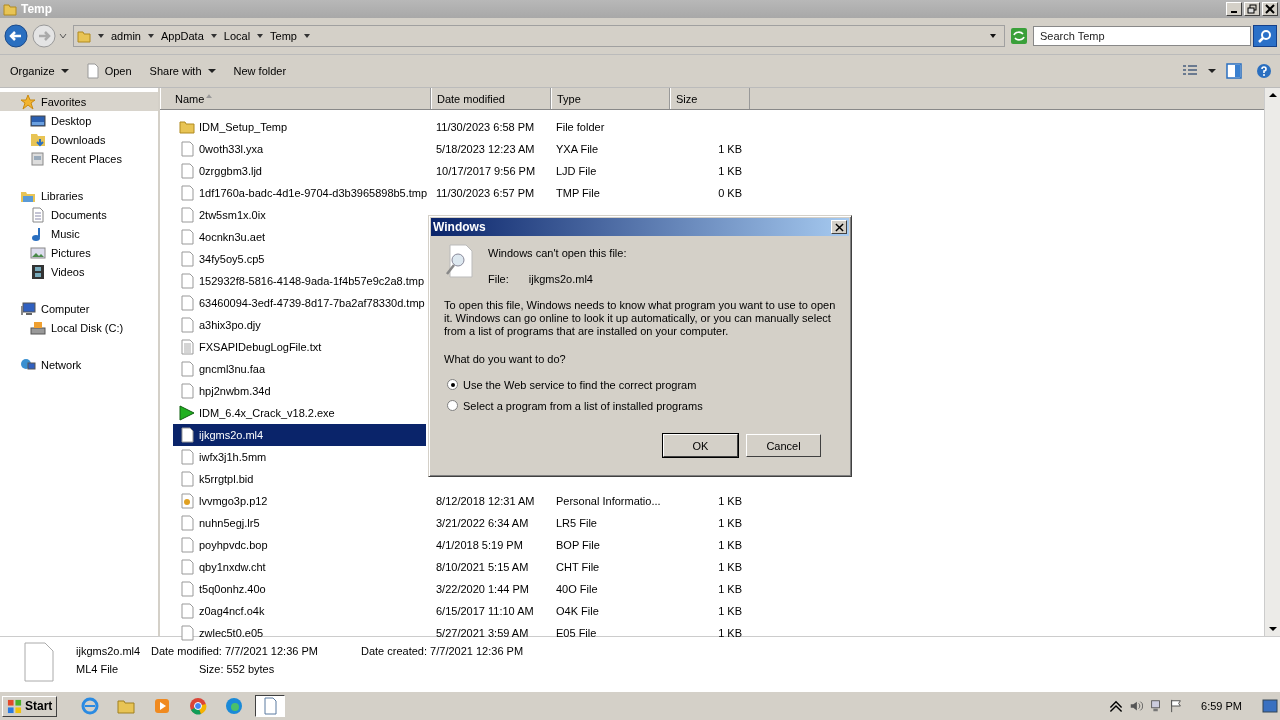 Image resolution: width=1280 pixels, height=720 pixels. Describe the element at coordinates (583, 405) in the screenshot. I see `option-label: Select a program from a list of installed programs` at that location.